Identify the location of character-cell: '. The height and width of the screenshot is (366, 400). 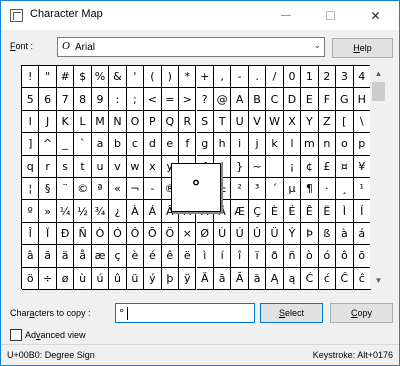
(135, 77).